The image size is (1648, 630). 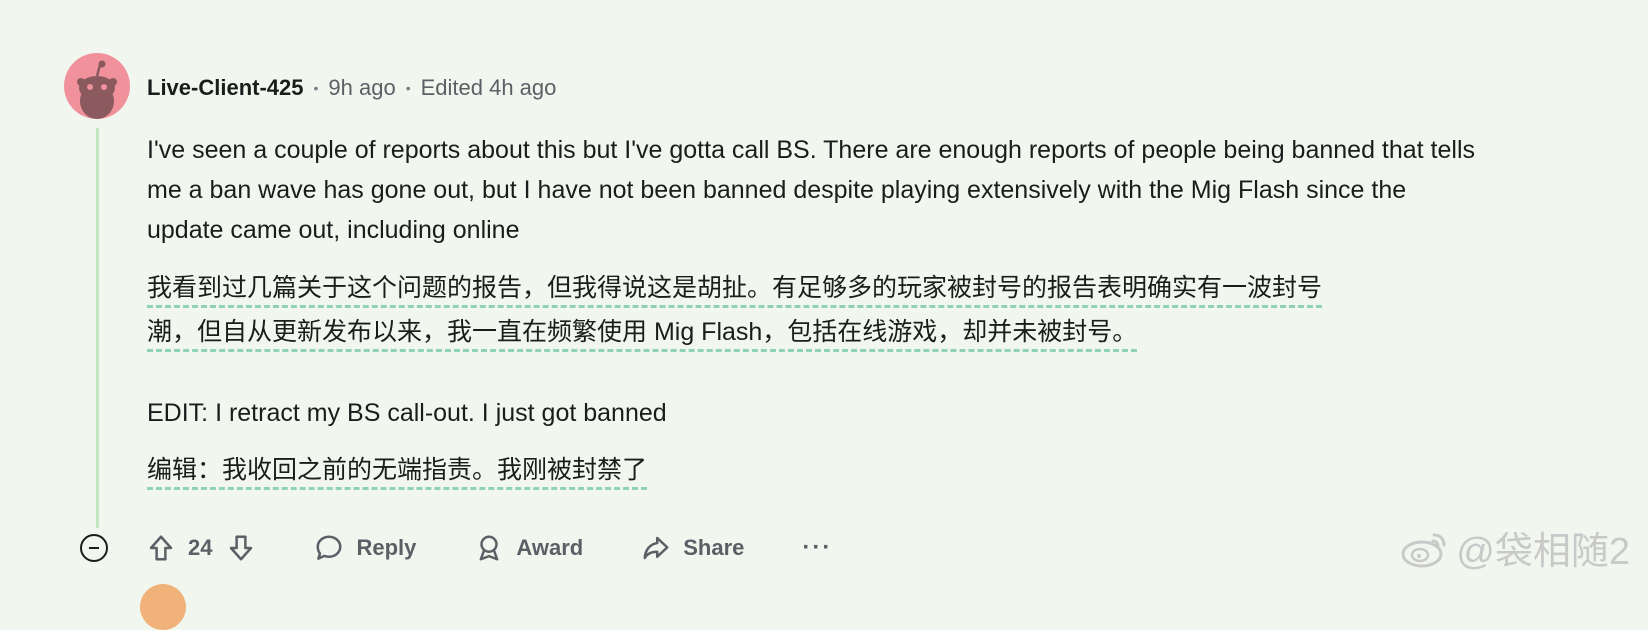 I want to click on weibo-logo-icon, so click(x=1423, y=550).